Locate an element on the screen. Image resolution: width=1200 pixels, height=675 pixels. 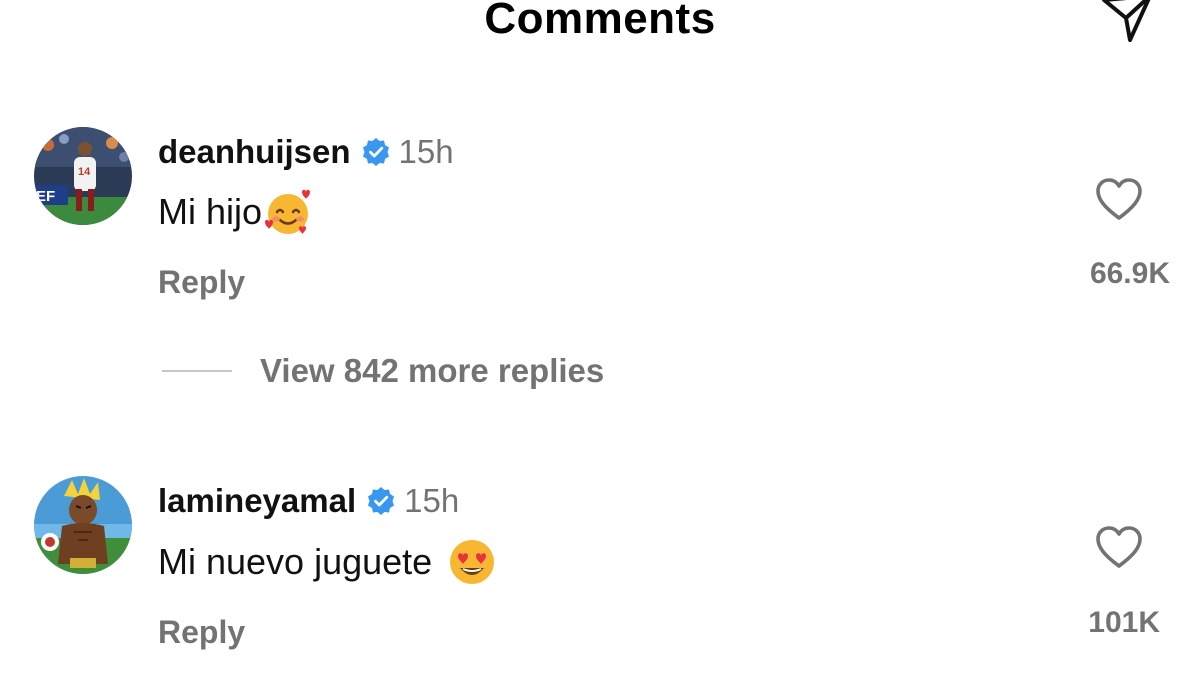
paper-plane-icon is located at coordinates (1127, 22).